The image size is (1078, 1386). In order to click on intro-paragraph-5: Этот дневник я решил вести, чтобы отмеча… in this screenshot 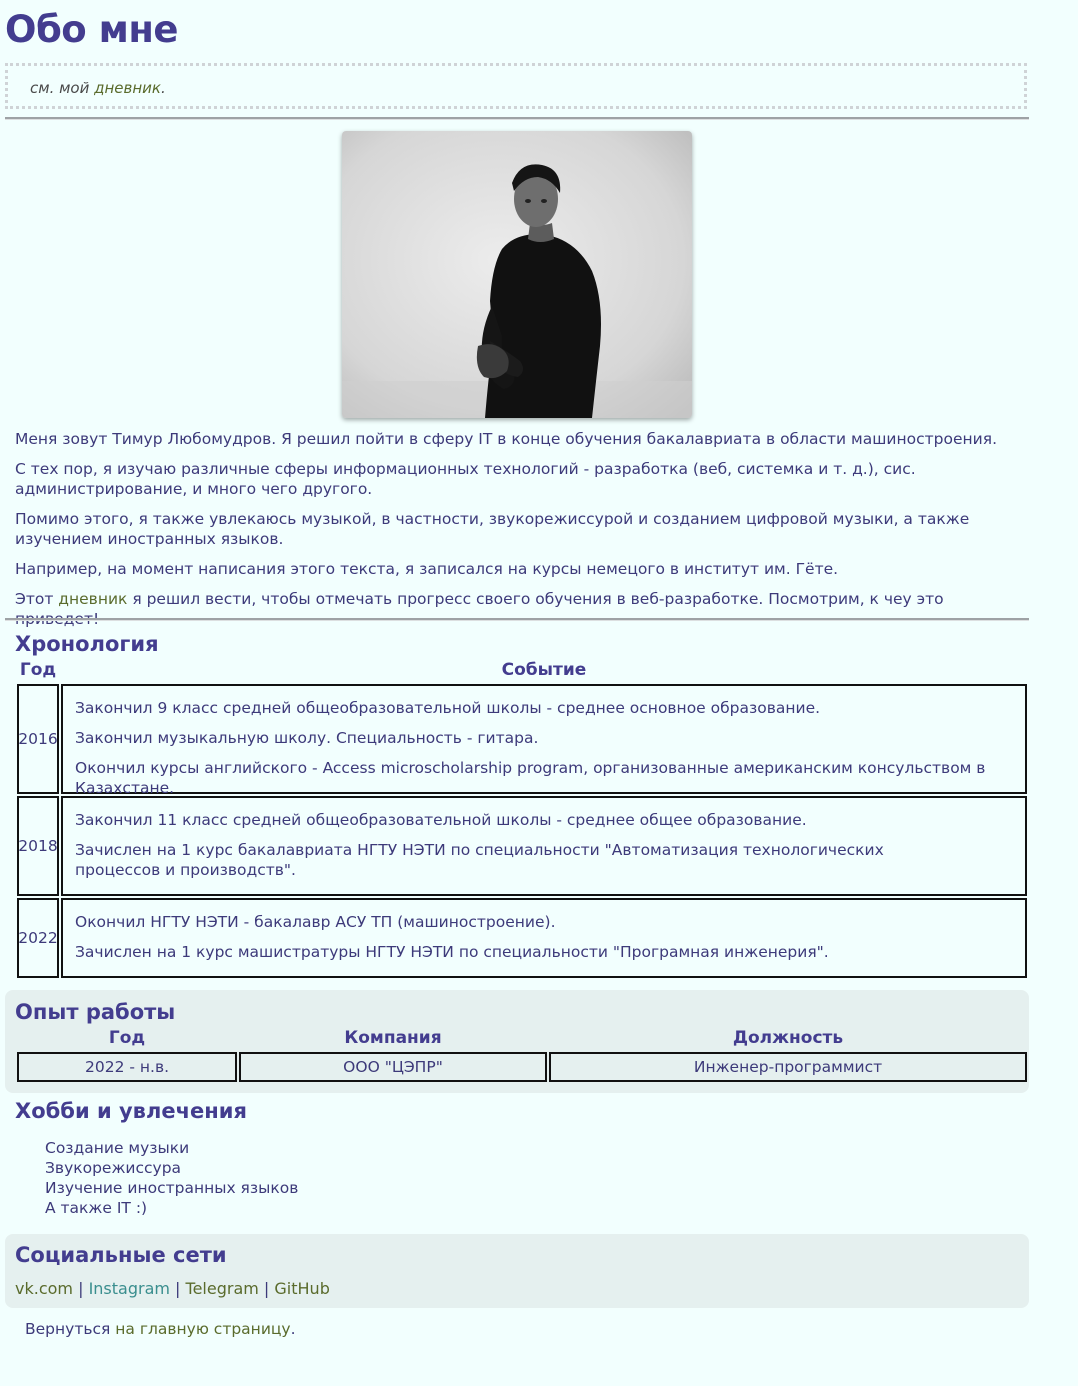, I will do `click(517, 609)`.